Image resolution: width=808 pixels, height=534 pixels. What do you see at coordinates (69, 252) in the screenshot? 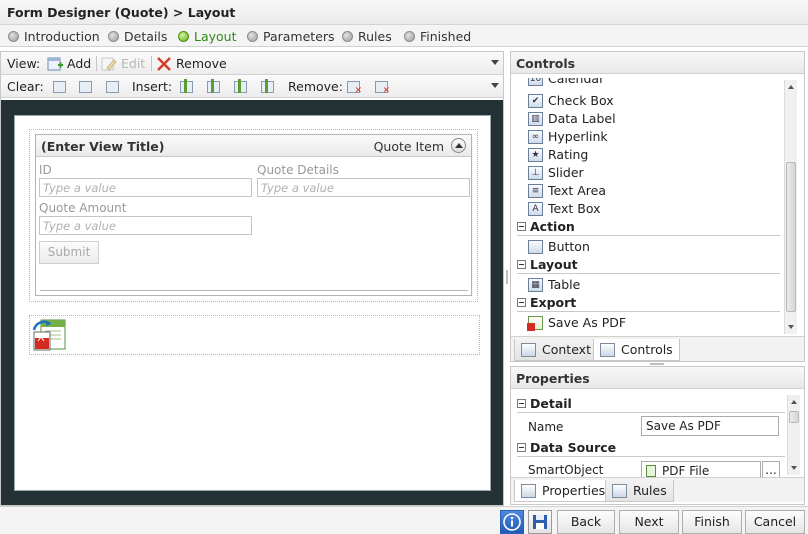
I see `submit-button: Submit` at bounding box center [69, 252].